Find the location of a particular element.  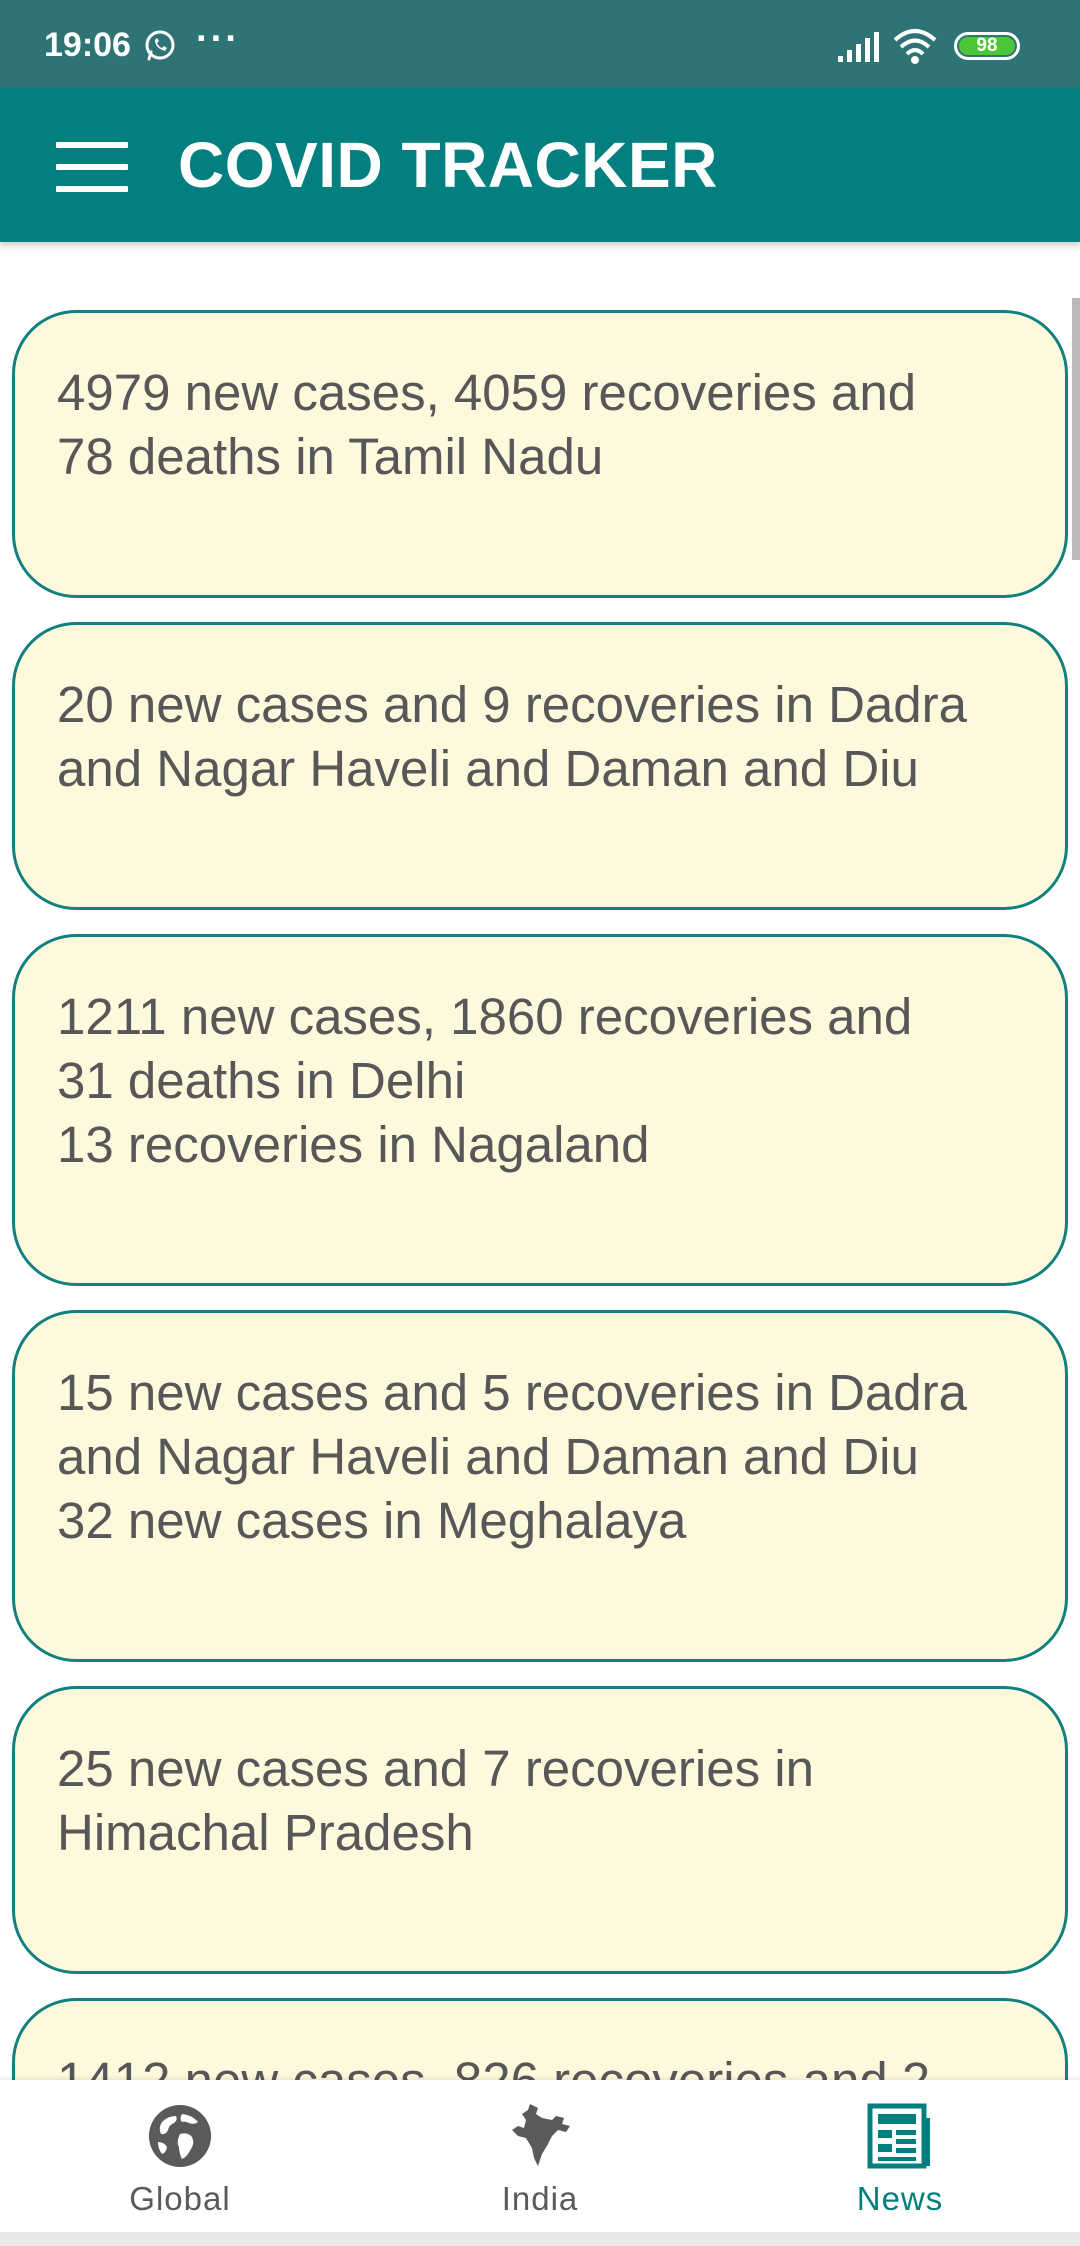

nav-global: Global is located at coordinates (180, 2156).